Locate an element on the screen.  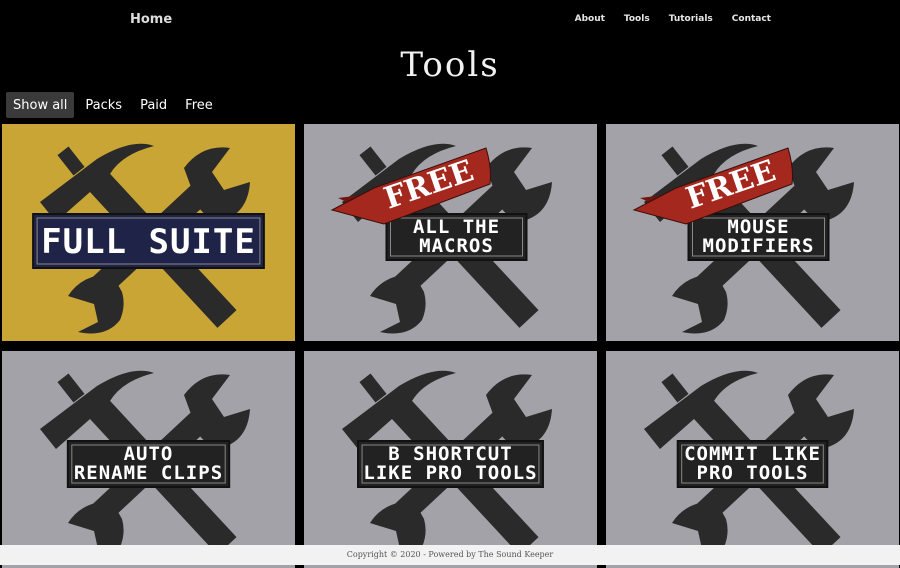
tool-card-artwork: AUTORENAME CLIPS is located at coordinates (148, 459).